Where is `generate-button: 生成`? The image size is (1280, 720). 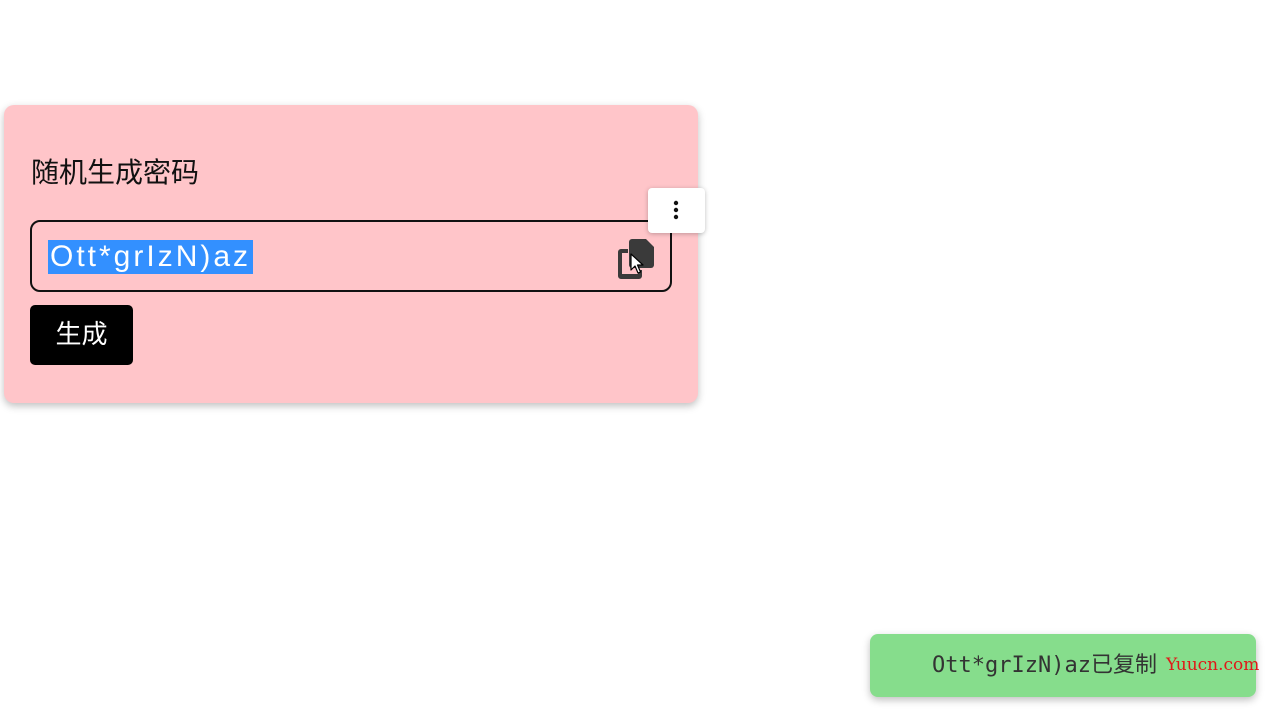
generate-button: 生成 is located at coordinates (81, 335).